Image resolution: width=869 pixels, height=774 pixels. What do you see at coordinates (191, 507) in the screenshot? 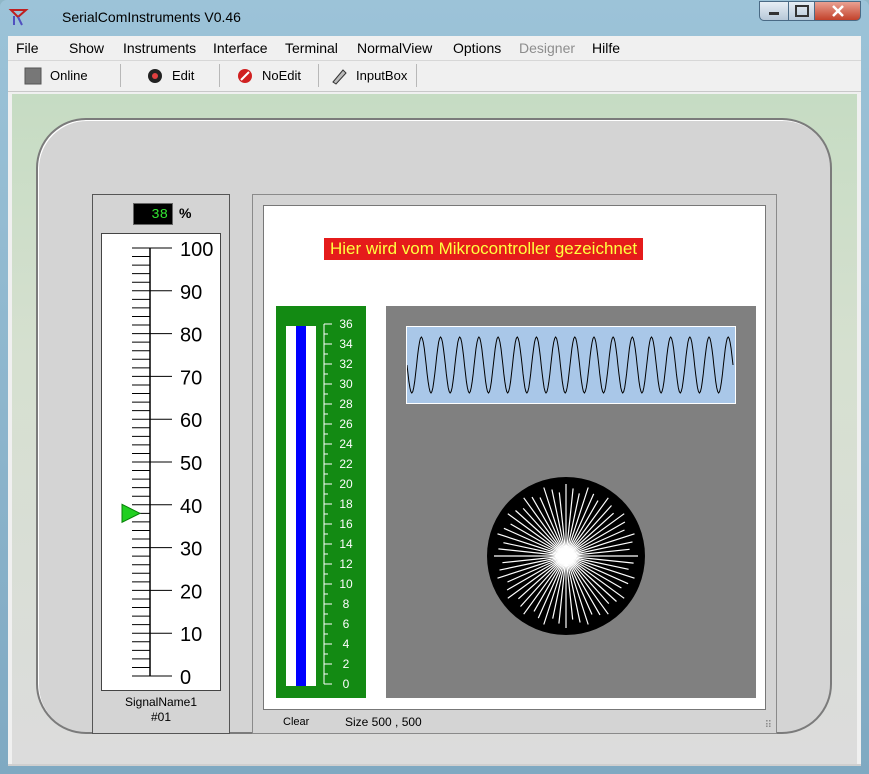
I see `meter-scale-label: 40` at bounding box center [191, 507].